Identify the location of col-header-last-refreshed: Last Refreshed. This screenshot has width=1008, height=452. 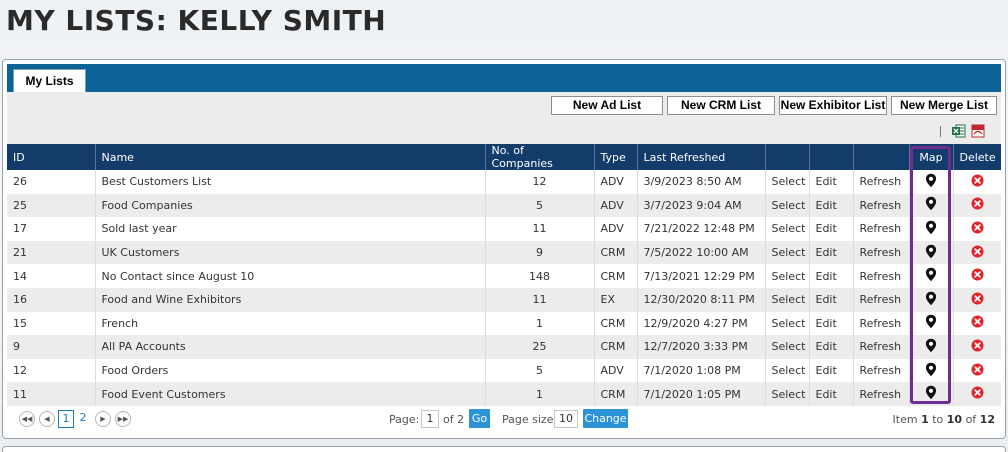
(701, 157).